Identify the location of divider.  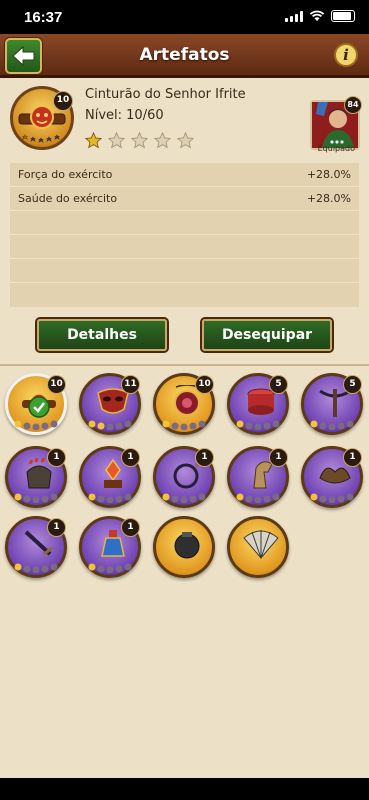
(184, 365).